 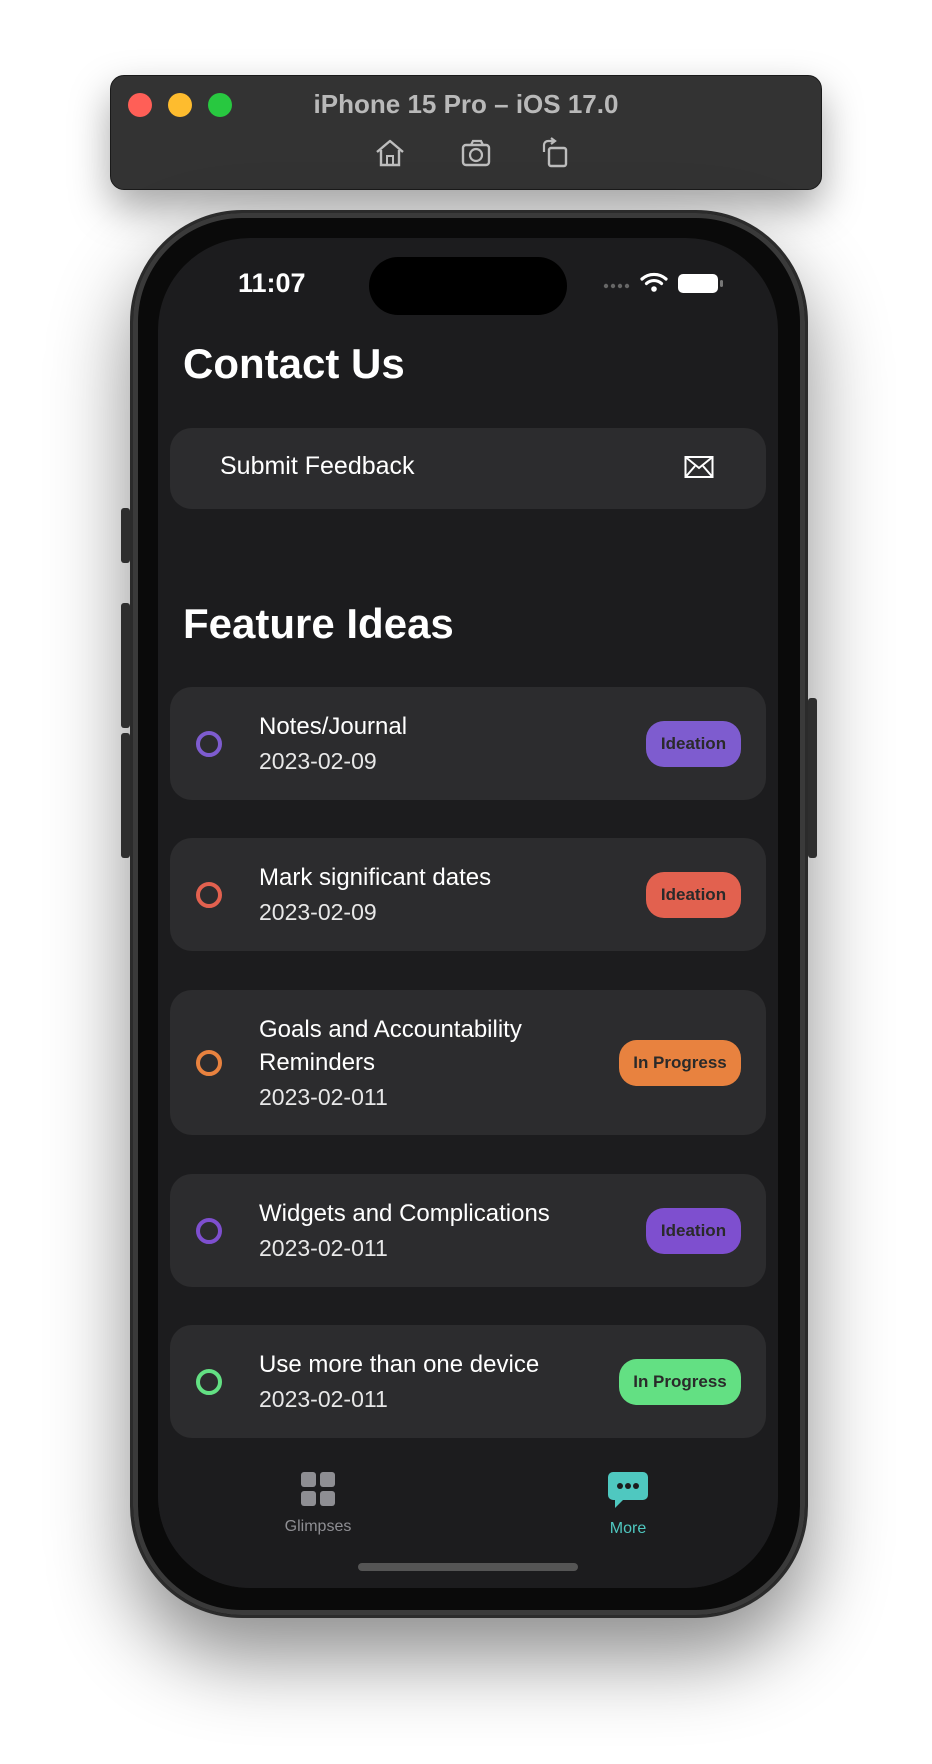 What do you see at coordinates (468, 468) in the screenshot?
I see `submit-feedback-button: Submit Feedback` at bounding box center [468, 468].